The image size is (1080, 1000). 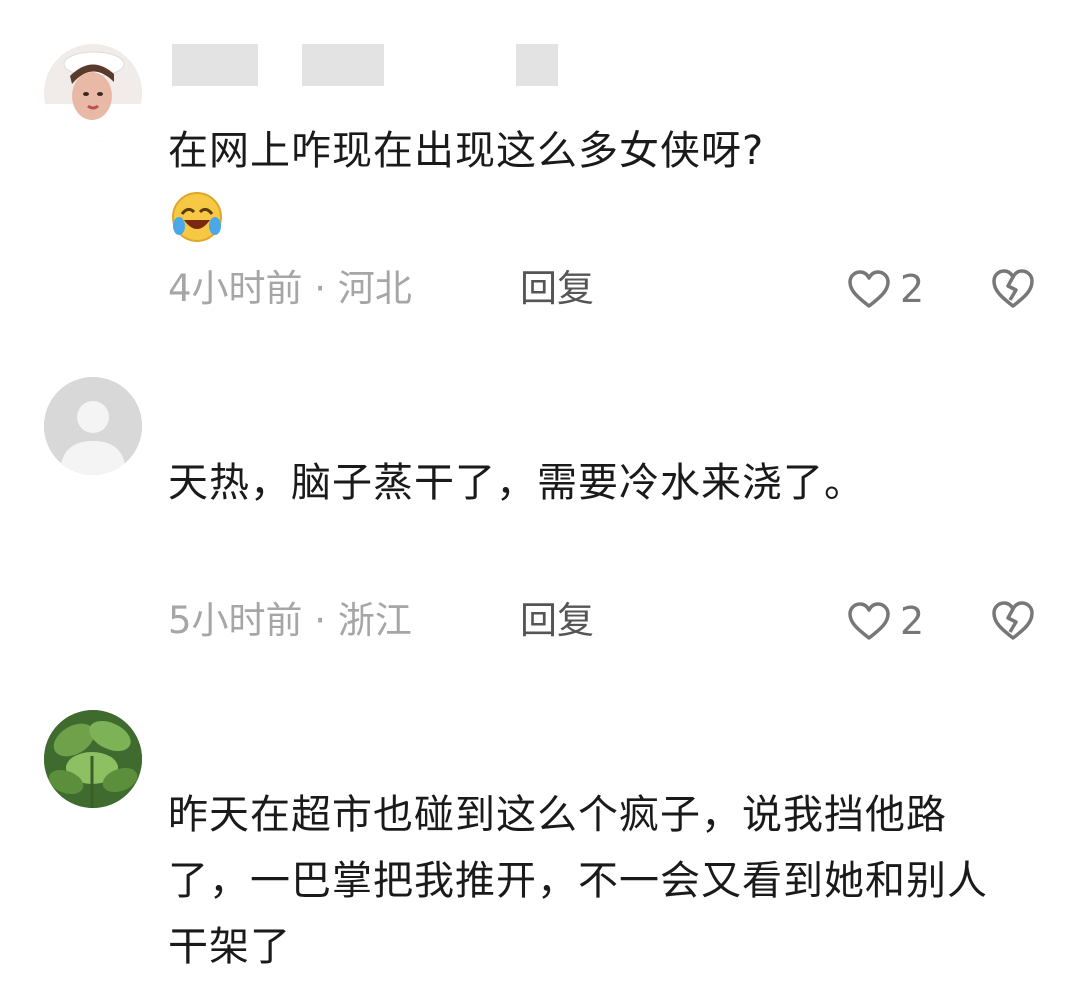 I want to click on avatar, so click(x=93, y=759).